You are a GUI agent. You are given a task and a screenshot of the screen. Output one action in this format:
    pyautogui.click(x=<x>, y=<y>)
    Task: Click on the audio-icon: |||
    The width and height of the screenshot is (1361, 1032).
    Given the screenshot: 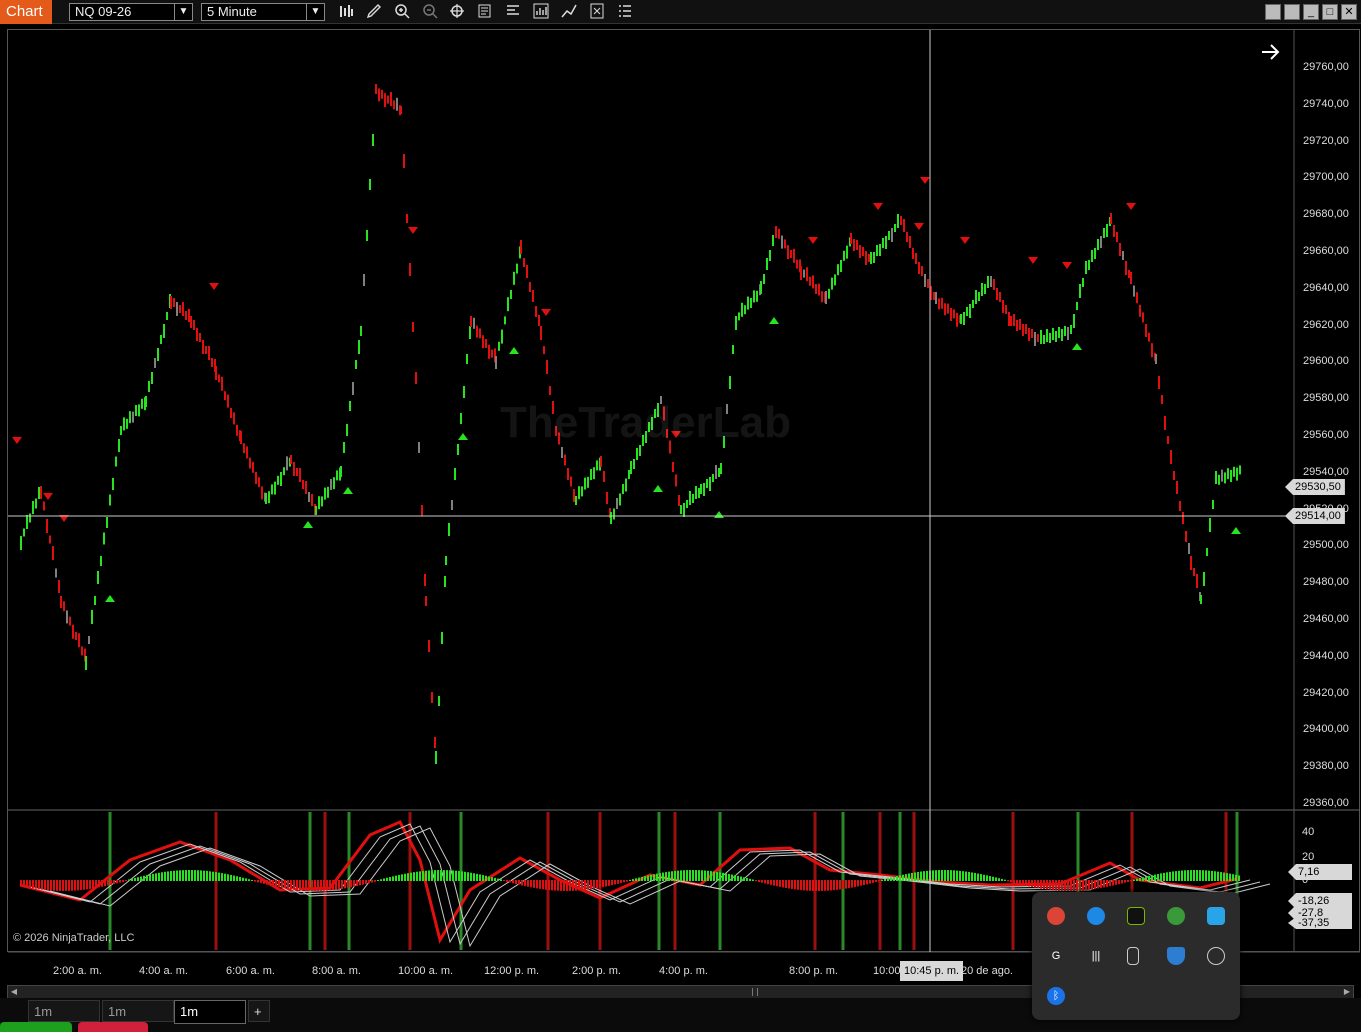 What is the action you would take?
    pyautogui.click(x=1096, y=956)
    